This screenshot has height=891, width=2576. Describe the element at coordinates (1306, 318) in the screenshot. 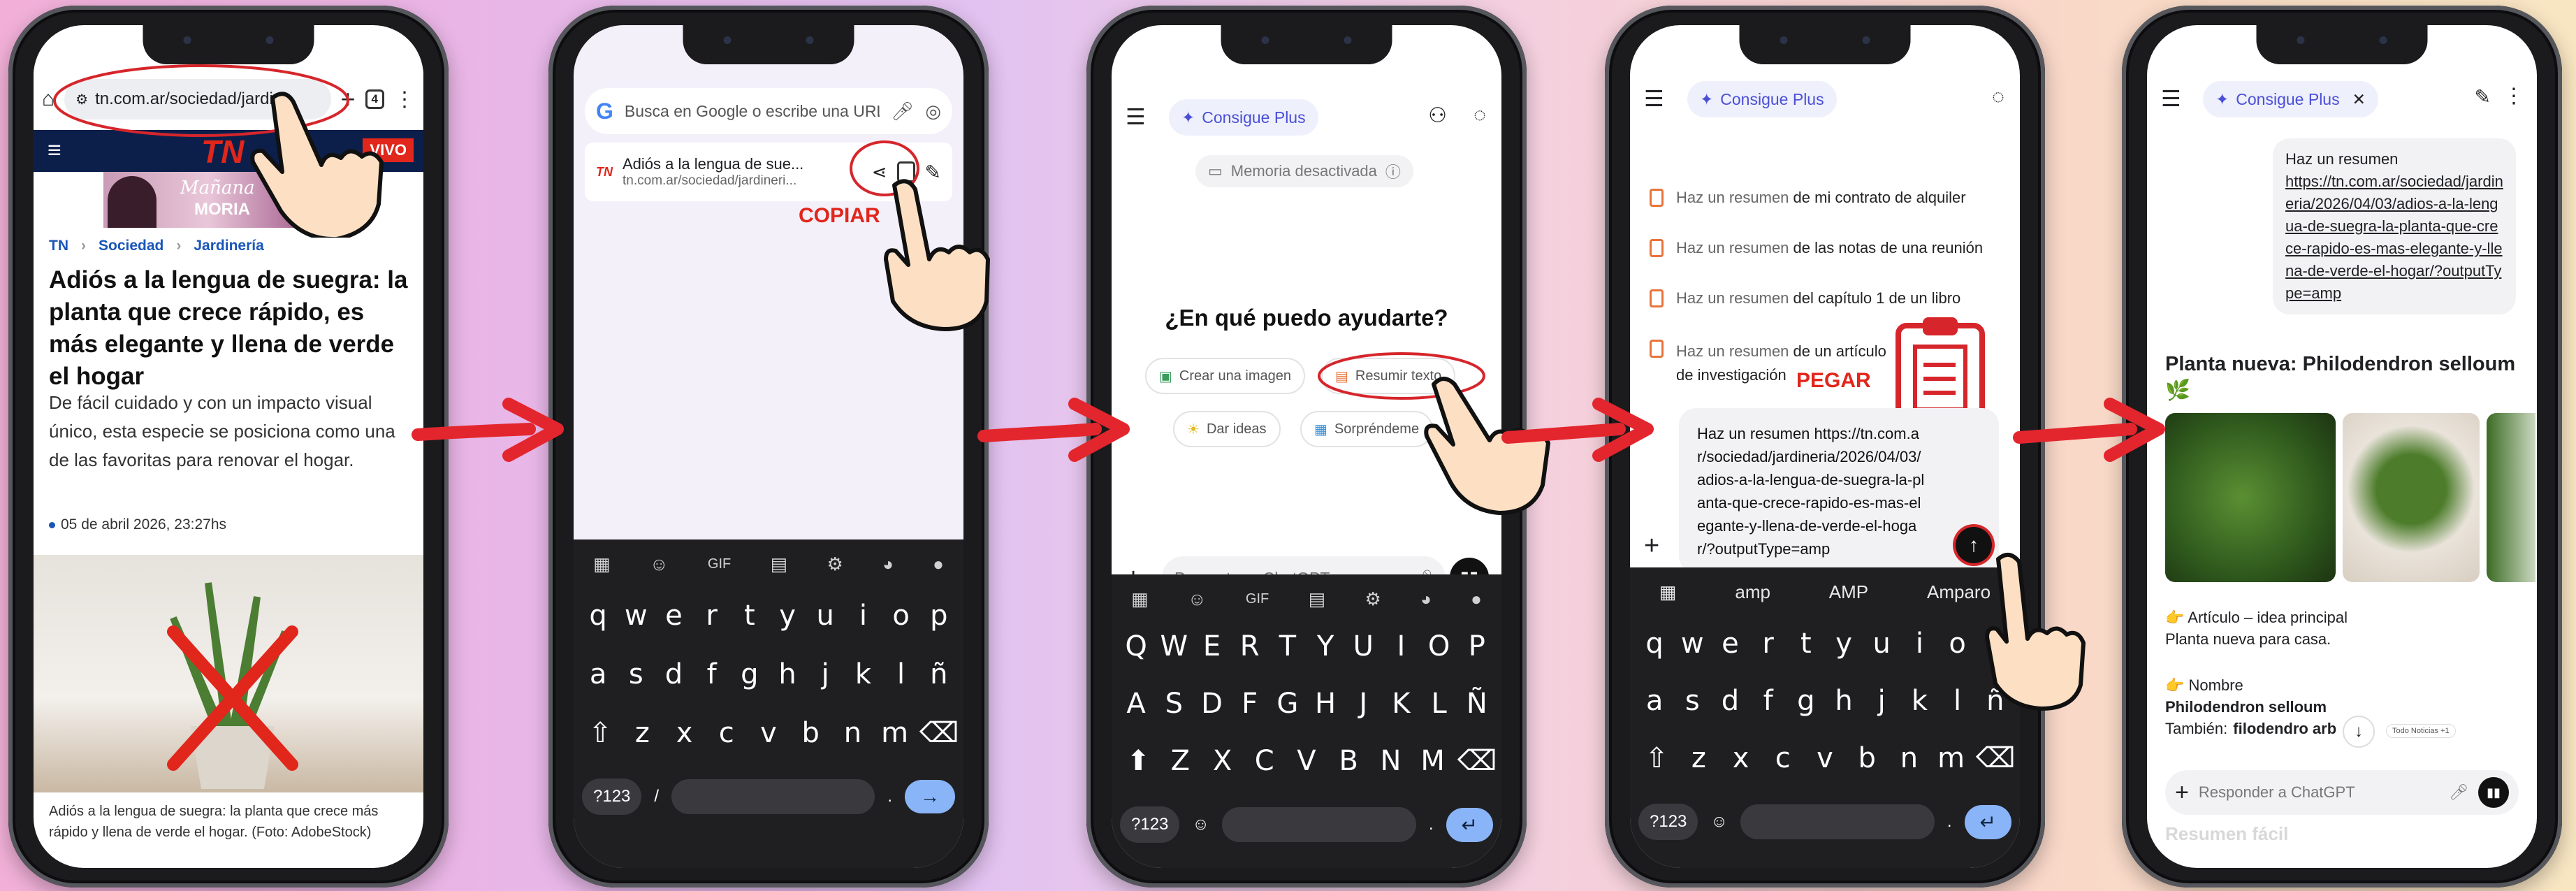

I see `welcome-question: ¿En qué puedo ayudarte?` at that location.